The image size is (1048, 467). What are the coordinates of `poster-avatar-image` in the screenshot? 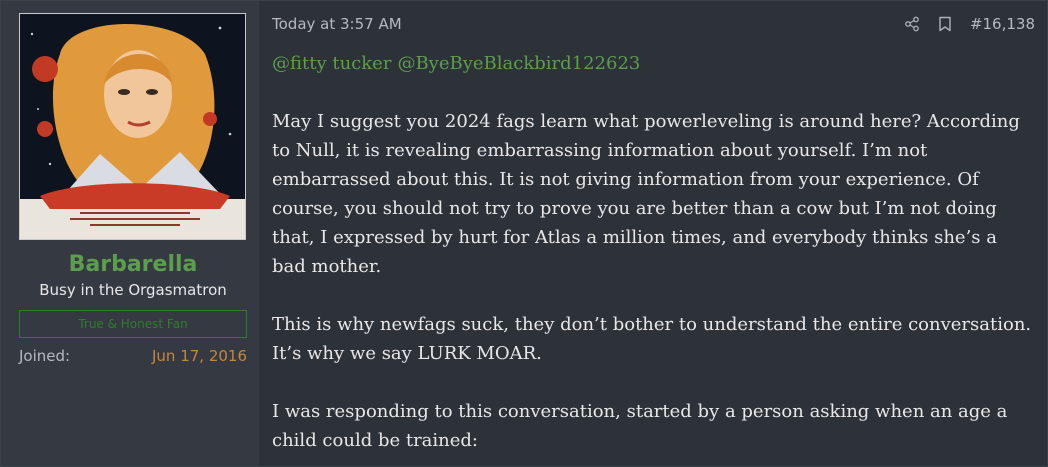 It's located at (132, 126).